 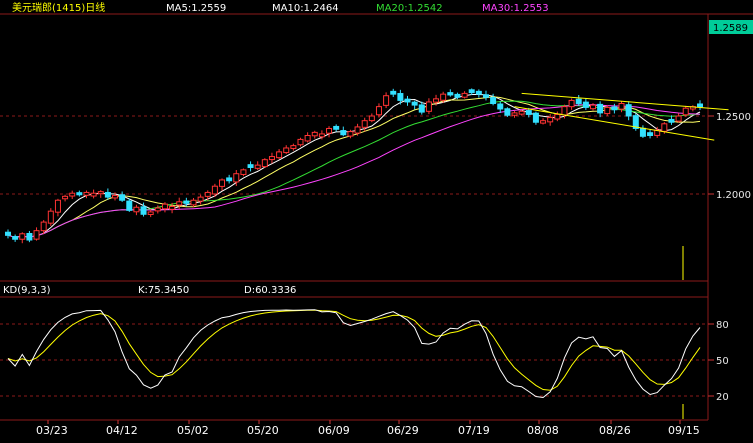 What do you see at coordinates (263, 430) in the screenshot?
I see `x-tick-label-0520: 05/20` at bounding box center [263, 430].